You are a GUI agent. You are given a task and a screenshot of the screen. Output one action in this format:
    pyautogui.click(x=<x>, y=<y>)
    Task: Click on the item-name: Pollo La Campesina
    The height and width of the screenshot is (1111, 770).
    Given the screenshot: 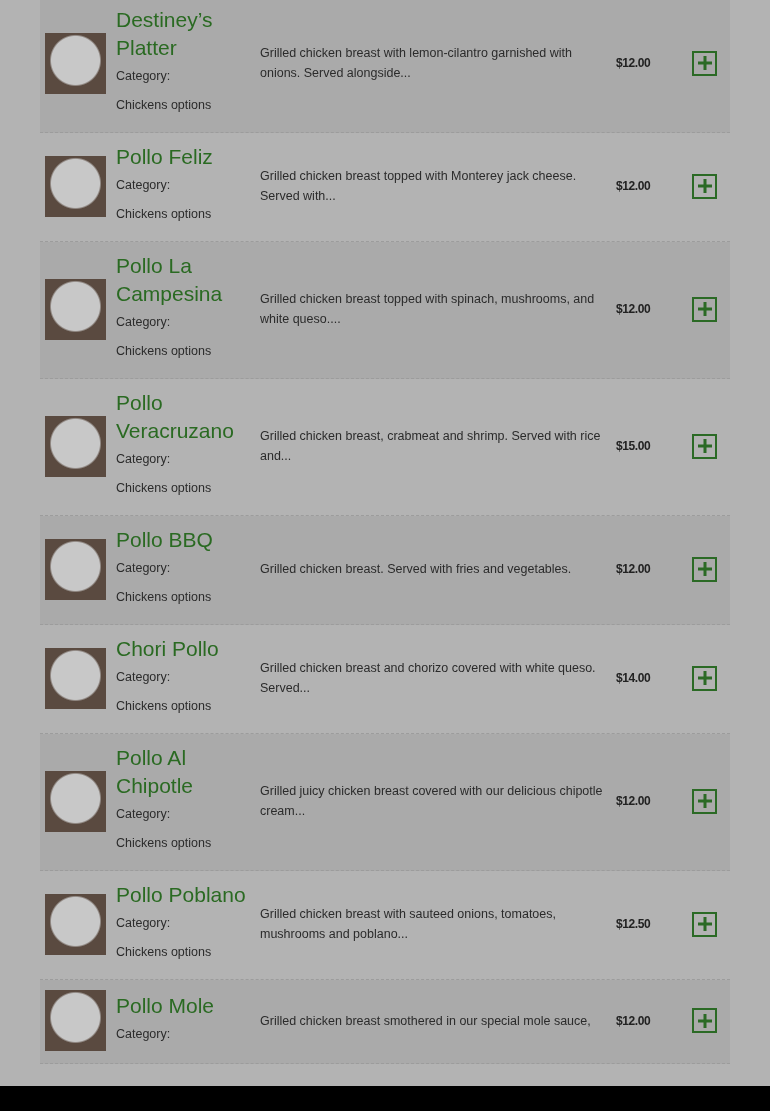 What is the action you would take?
    pyautogui.click(x=170, y=280)
    